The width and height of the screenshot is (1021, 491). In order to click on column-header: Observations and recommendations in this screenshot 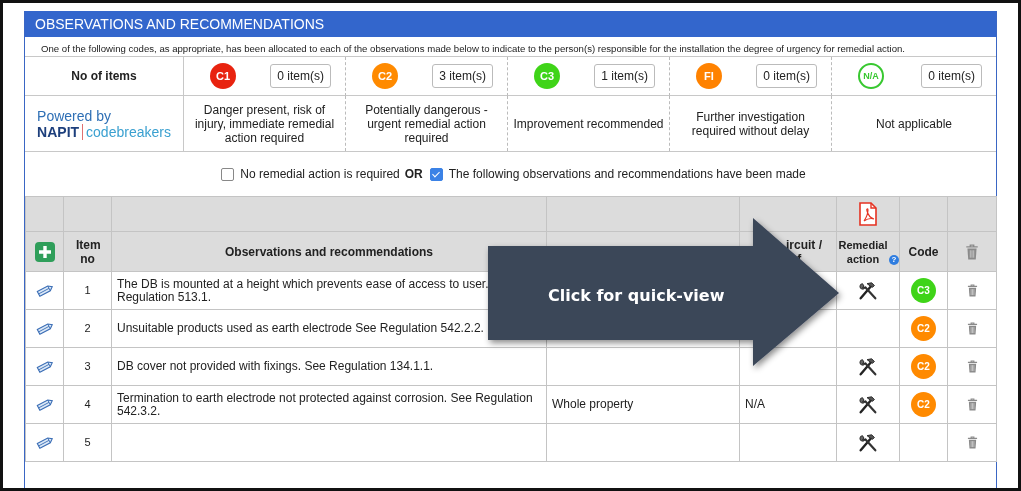, I will do `click(329, 251)`.